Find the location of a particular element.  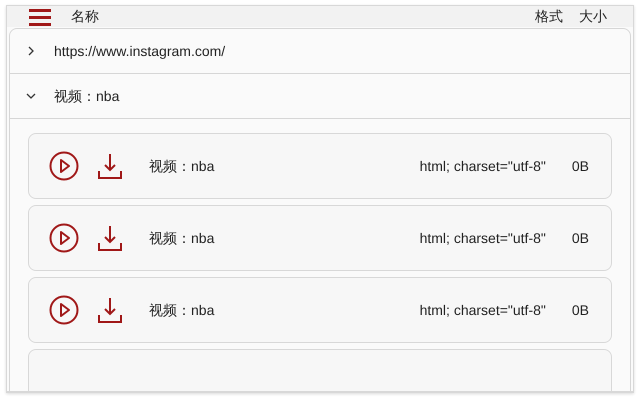

tree-row: https://www.instagram.com/ is located at coordinates (320, 51).